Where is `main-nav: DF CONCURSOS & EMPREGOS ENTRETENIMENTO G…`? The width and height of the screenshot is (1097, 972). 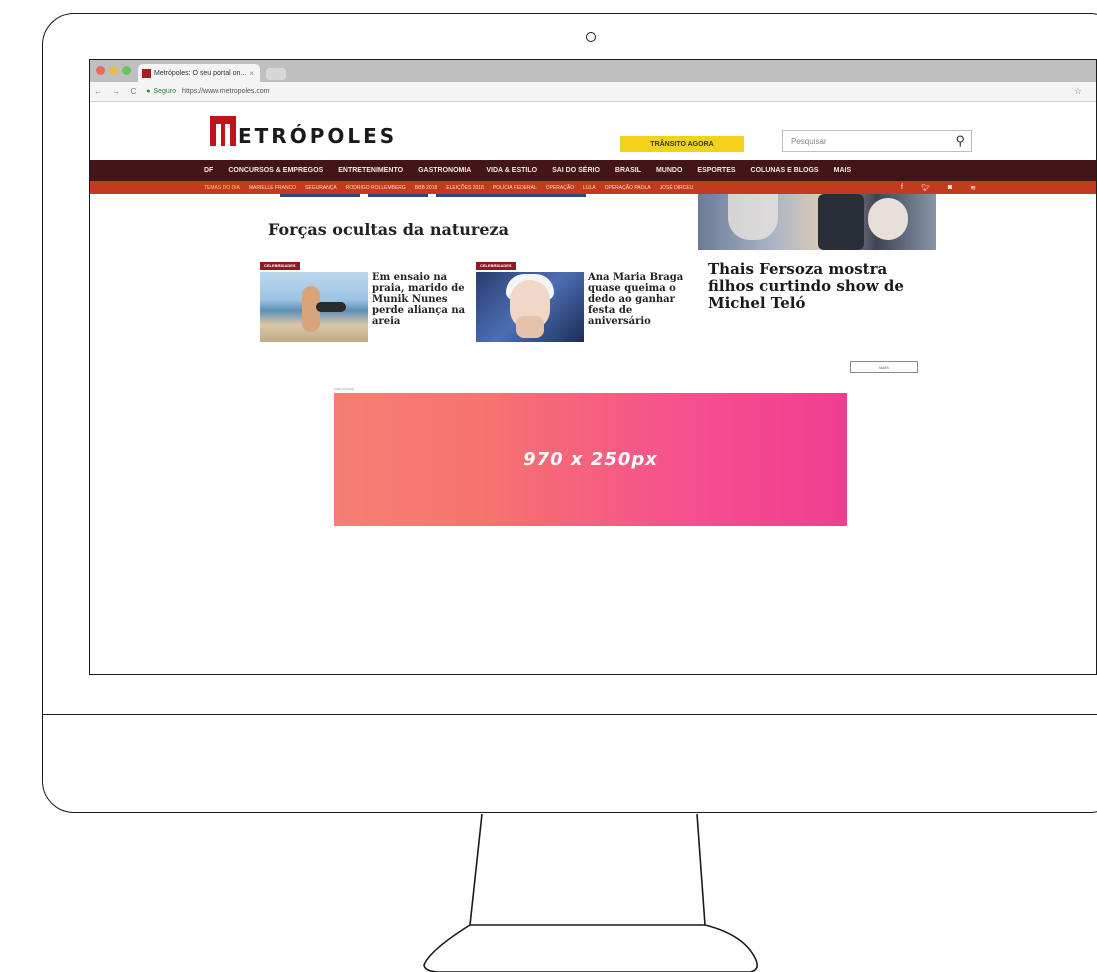 main-nav: DF CONCURSOS & EMPREGOS ENTRETENIMENTO G… is located at coordinates (593, 170).